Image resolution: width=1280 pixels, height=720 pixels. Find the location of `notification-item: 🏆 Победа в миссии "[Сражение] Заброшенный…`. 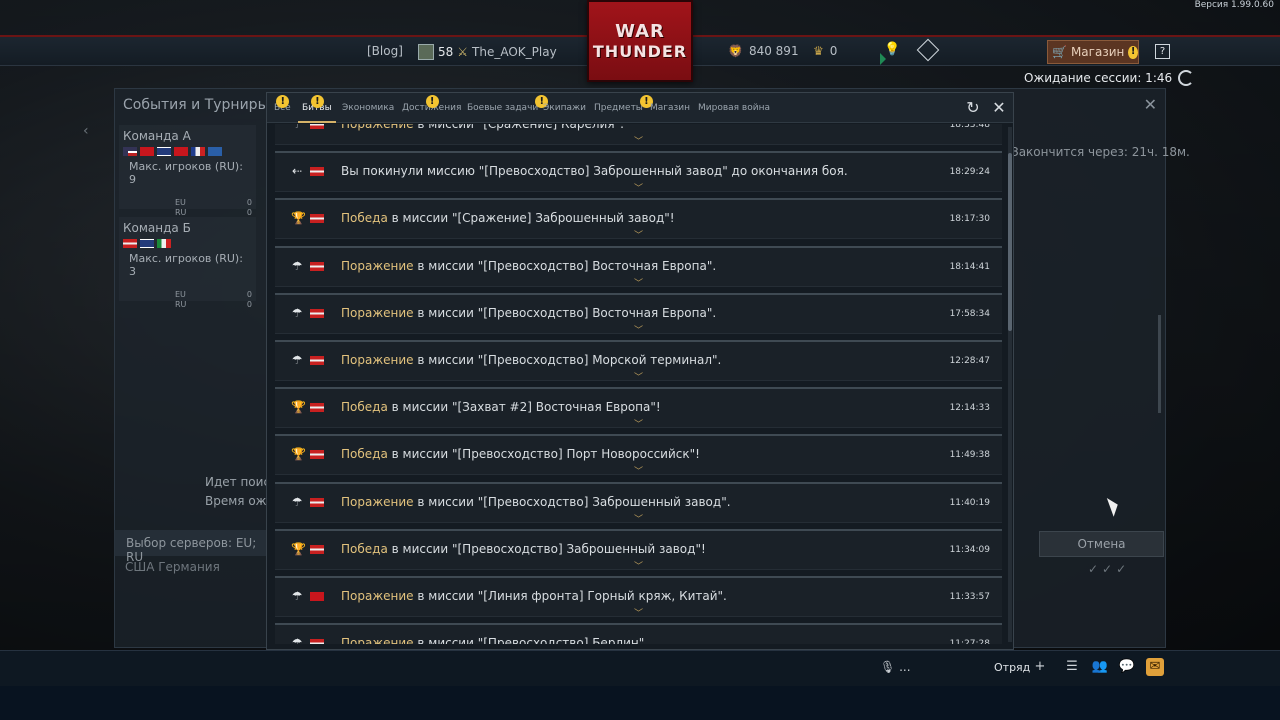

notification-item: 🏆 Победа в миссии "[Сражение] Заброшенный… is located at coordinates (638, 219).